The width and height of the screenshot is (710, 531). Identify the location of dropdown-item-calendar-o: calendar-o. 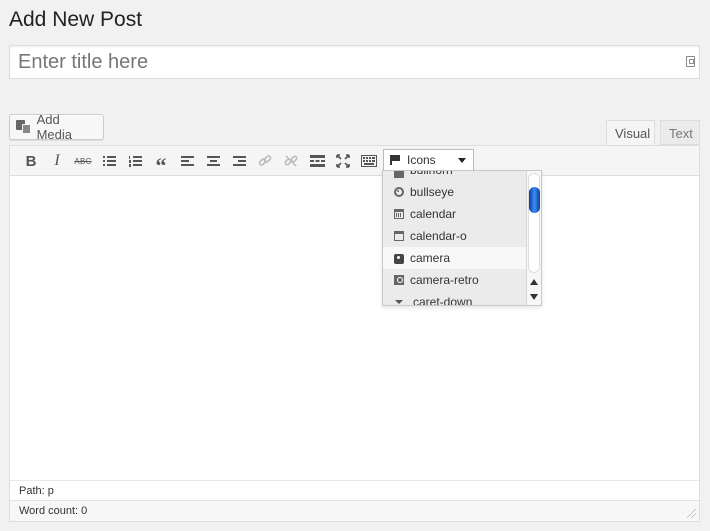
(455, 236).